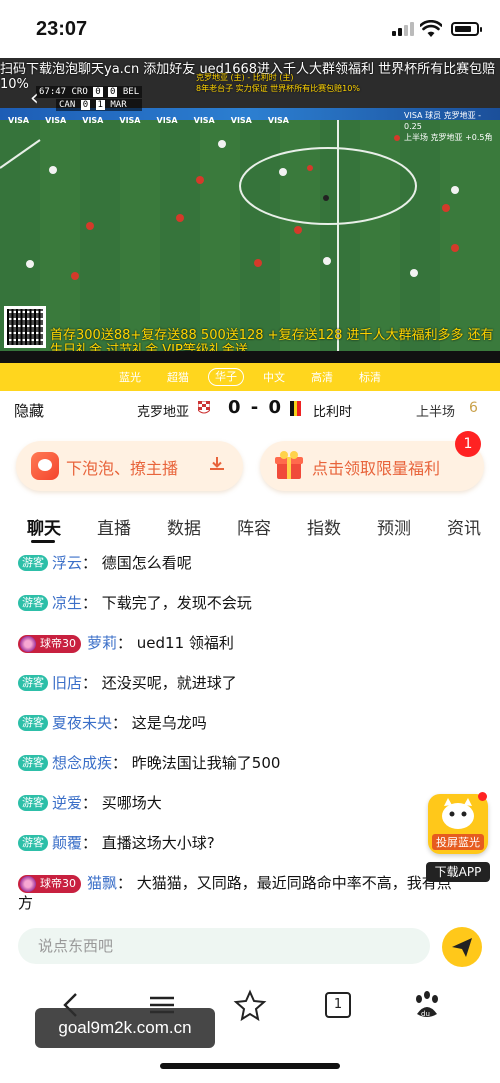 The height and width of the screenshot is (1083, 500). Describe the element at coordinates (169, 683) in the screenshot. I see `chat-text: 还没买呢，就进球了` at that location.